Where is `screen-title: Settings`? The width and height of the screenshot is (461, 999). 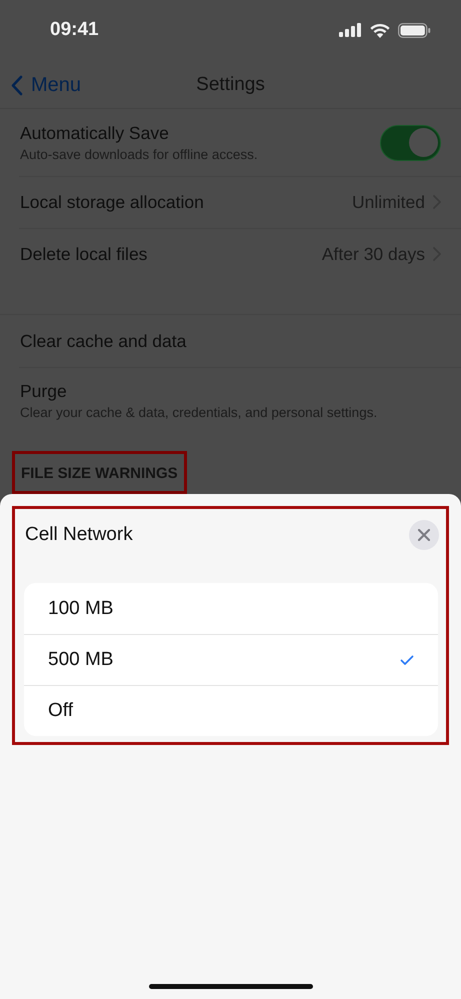
screen-title: Settings is located at coordinates (230, 85).